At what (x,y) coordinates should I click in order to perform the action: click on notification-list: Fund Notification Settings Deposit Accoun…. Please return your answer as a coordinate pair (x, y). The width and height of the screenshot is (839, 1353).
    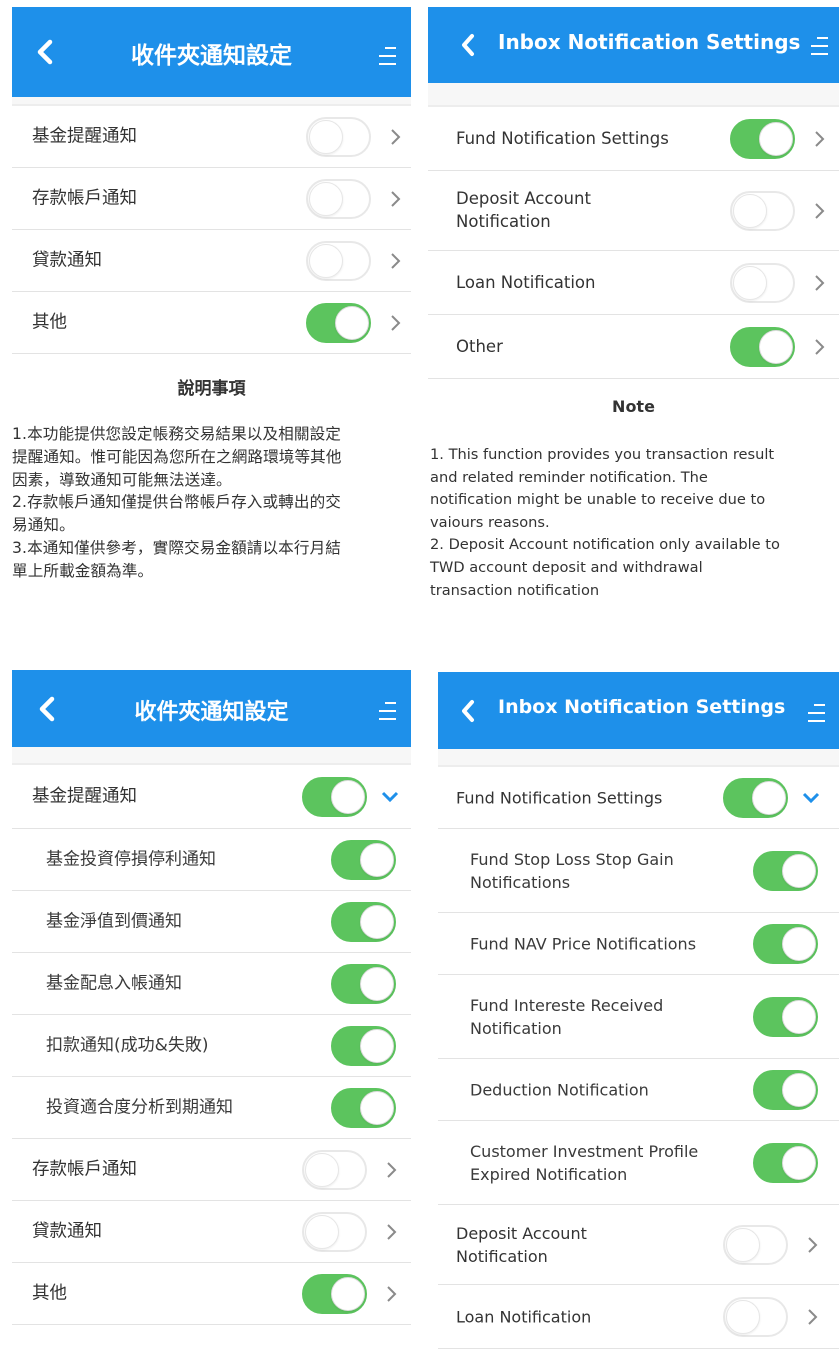
    Looking at the image, I should click on (633, 243).